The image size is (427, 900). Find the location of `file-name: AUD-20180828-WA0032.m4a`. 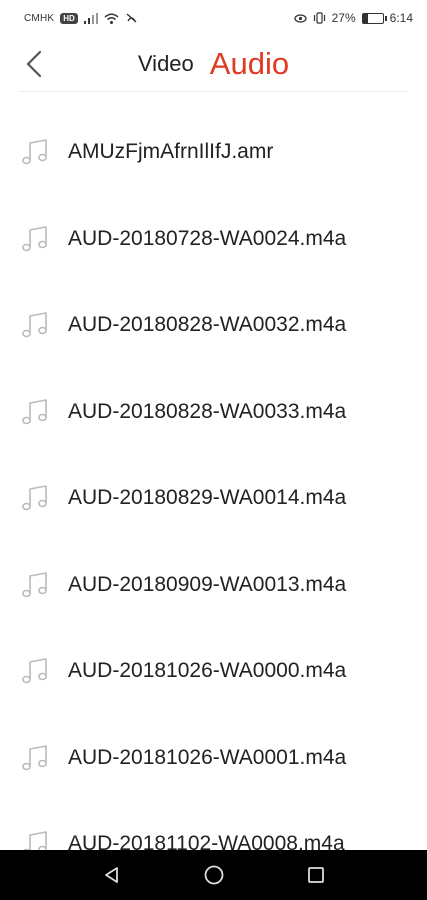

file-name: AUD-20180828-WA0032.m4a is located at coordinates (207, 325).